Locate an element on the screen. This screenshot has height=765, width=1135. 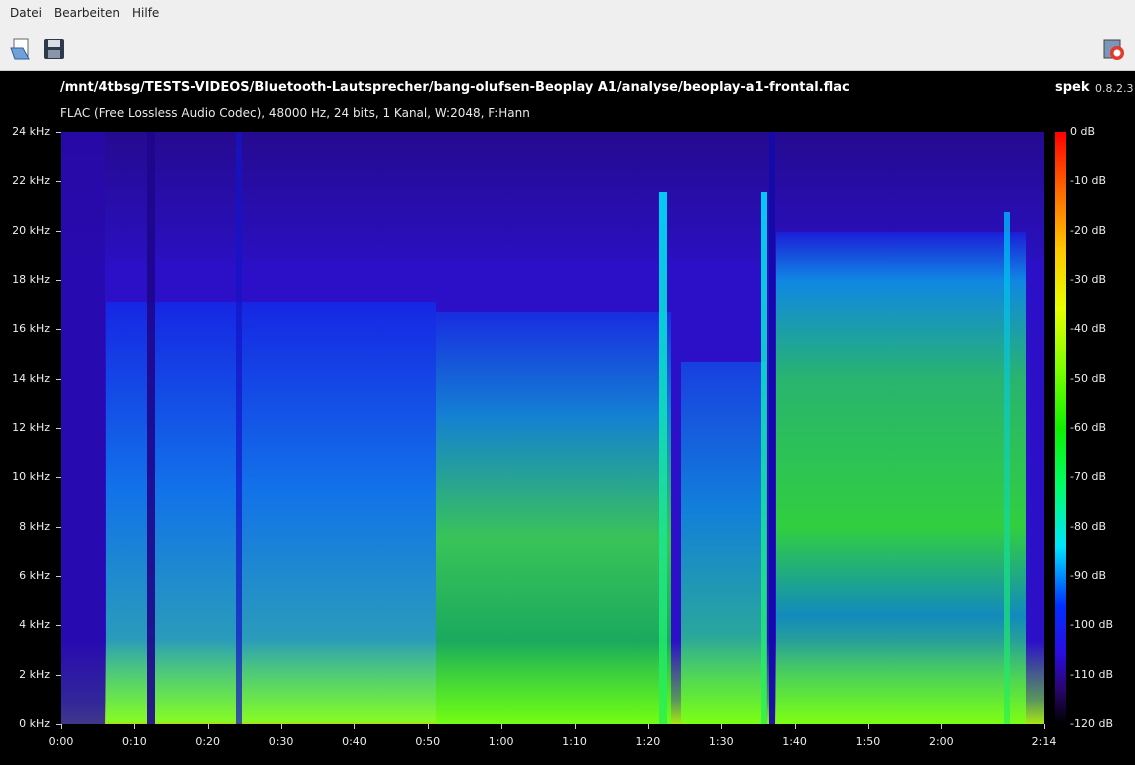
menu-bar: Datei Bearbeiten Hilfe is located at coordinates (567, 14).